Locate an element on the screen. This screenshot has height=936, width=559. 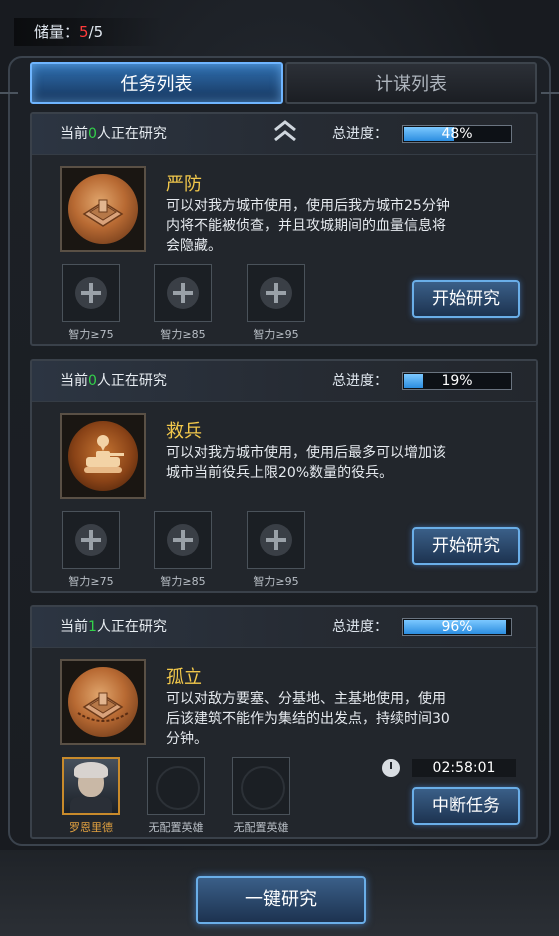
hero-body is located at coordinates (91, 805).